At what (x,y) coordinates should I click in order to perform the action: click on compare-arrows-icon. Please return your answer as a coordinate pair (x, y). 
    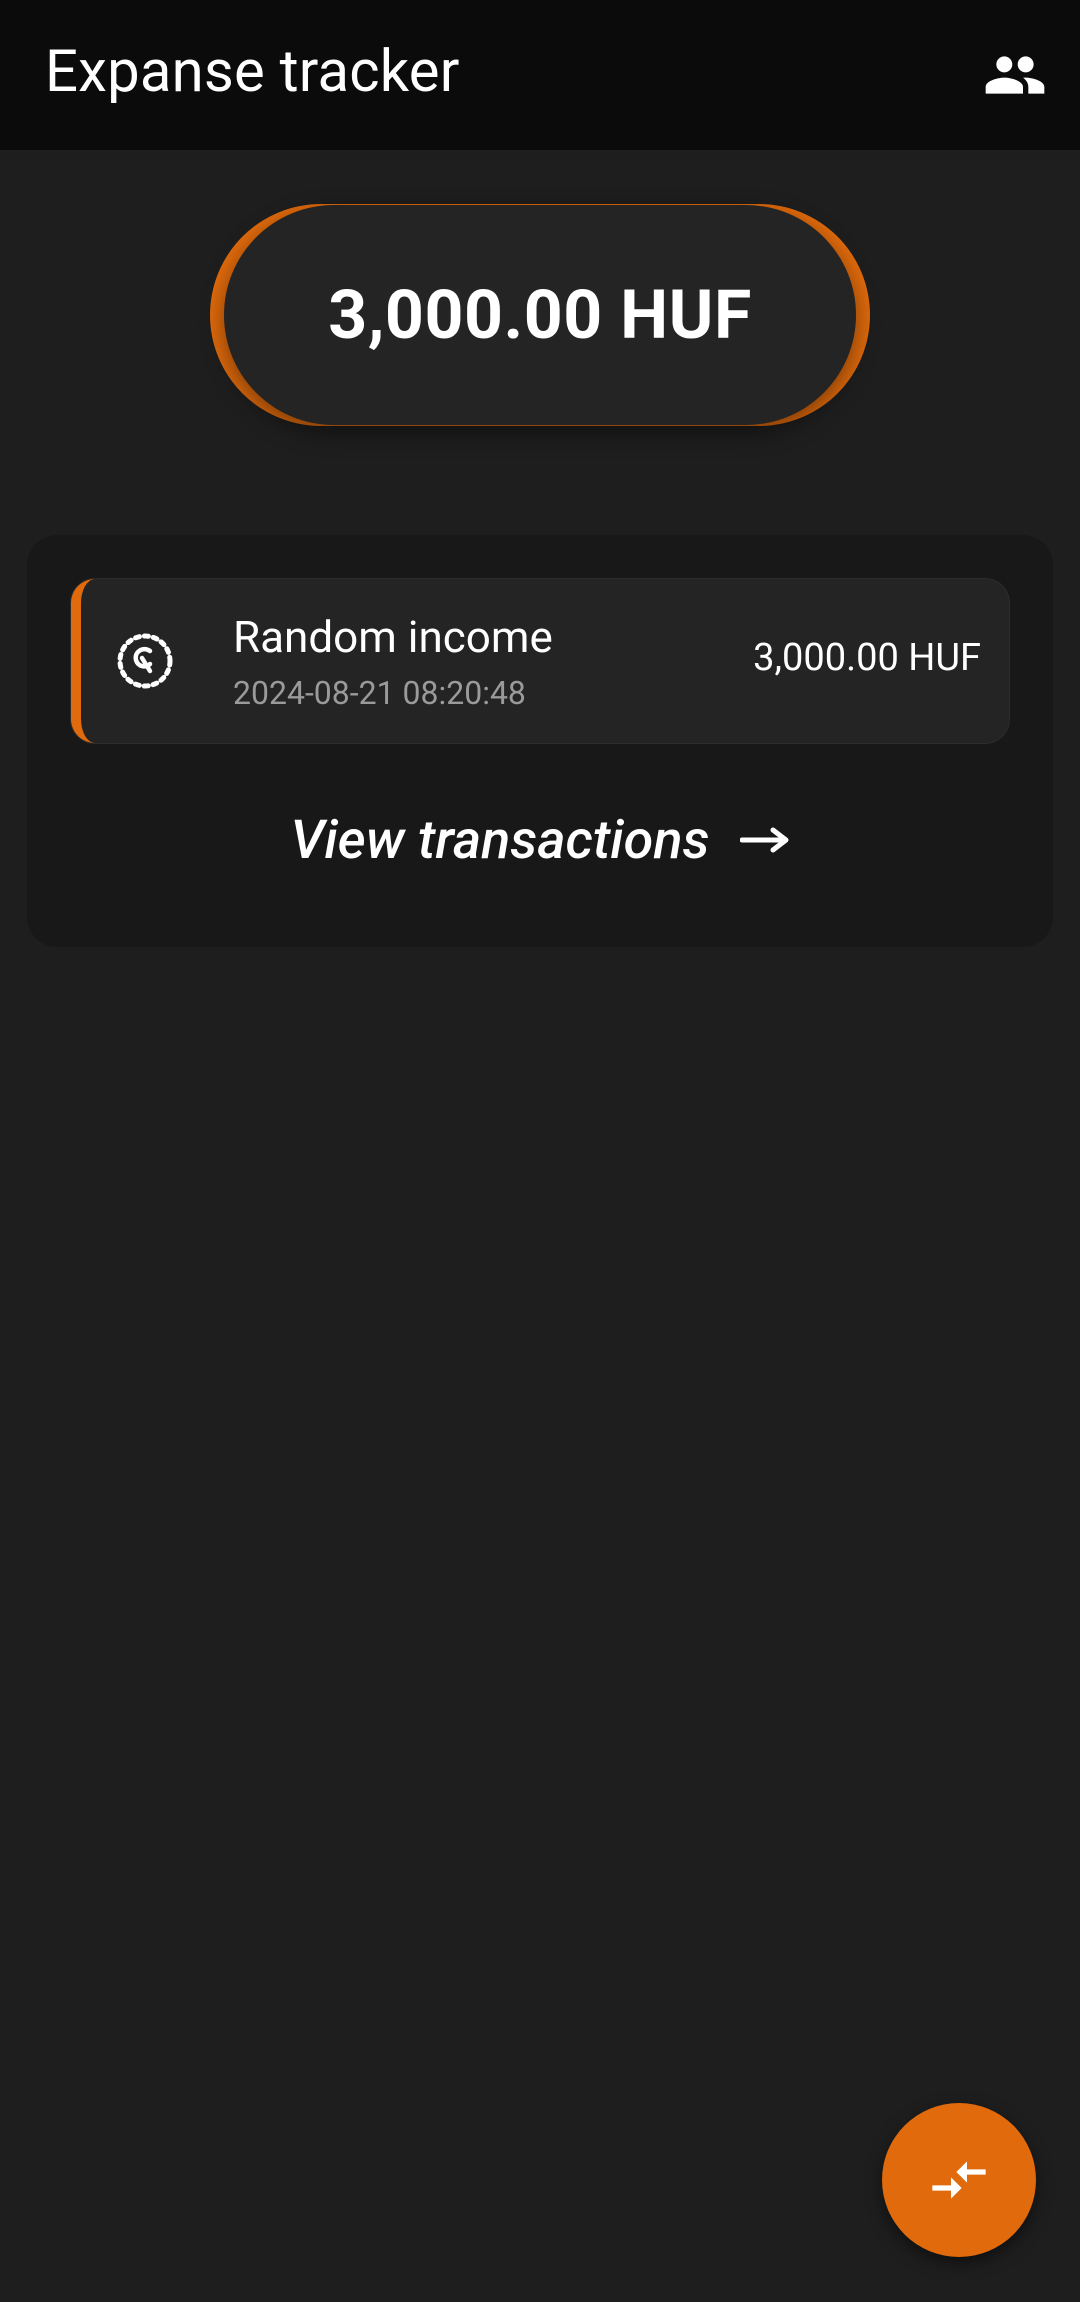
    Looking at the image, I should click on (959, 2180).